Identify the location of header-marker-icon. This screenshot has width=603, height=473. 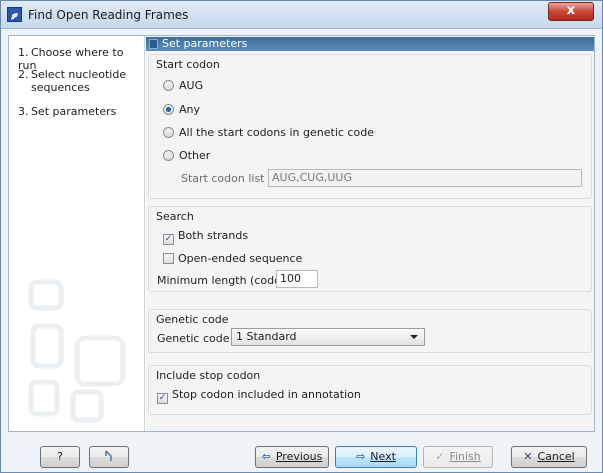
(153, 44).